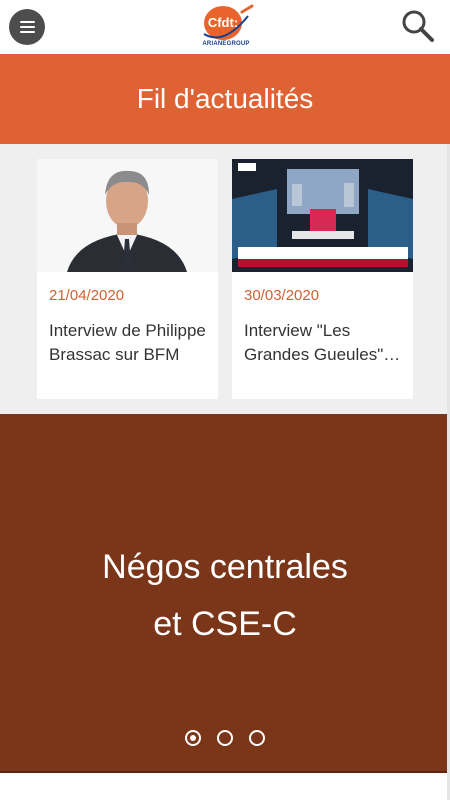 The height and width of the screenshot is (800, 450). I want to click on slider-pagination, so click(225, 738).